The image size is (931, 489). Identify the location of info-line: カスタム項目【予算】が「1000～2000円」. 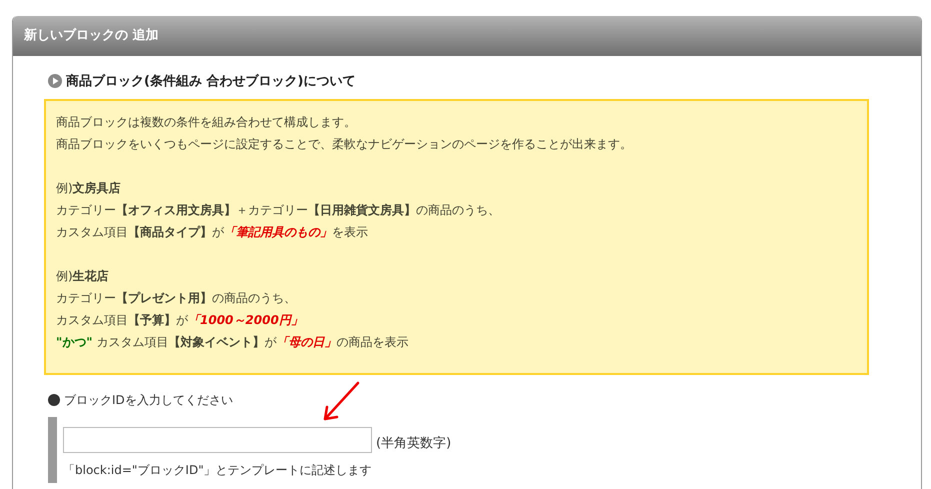
(180, 320).